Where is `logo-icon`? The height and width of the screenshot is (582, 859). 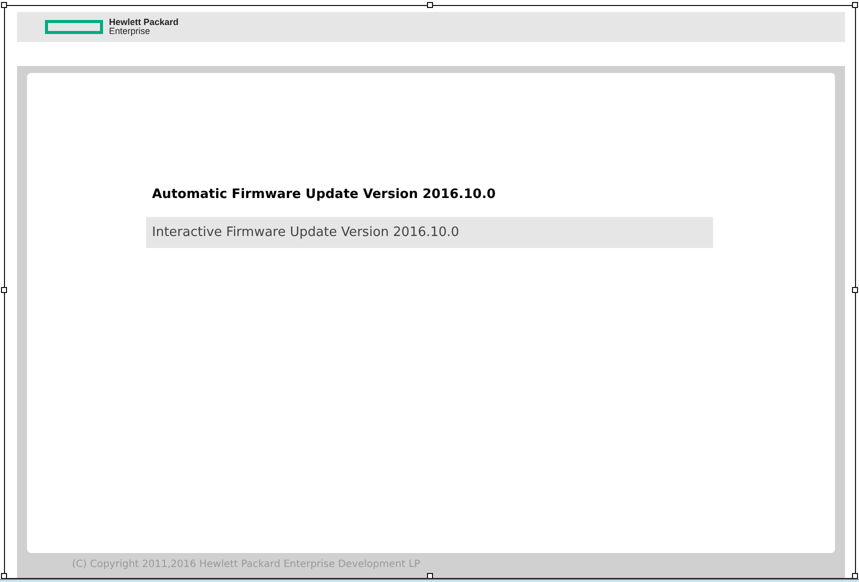 logo-icon is located at coordinates (74, 27).